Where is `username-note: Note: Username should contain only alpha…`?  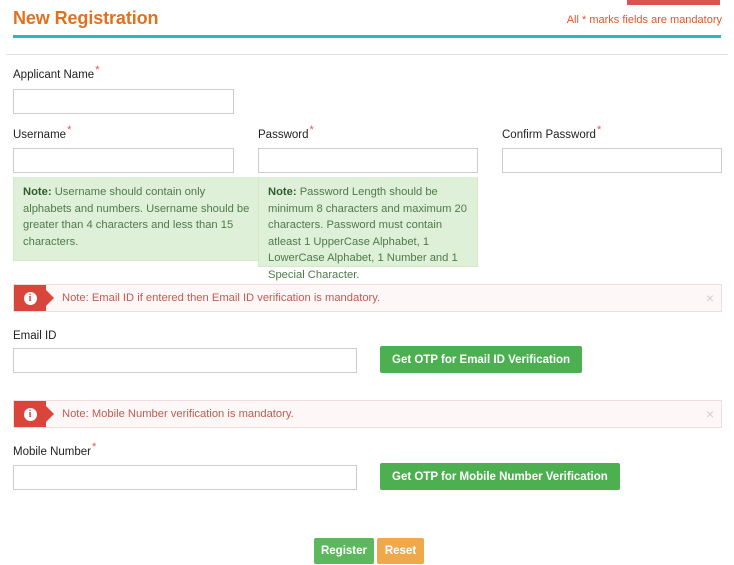
username-note: Note: Username should contain only alpha… is located at coordinates (137, 219).